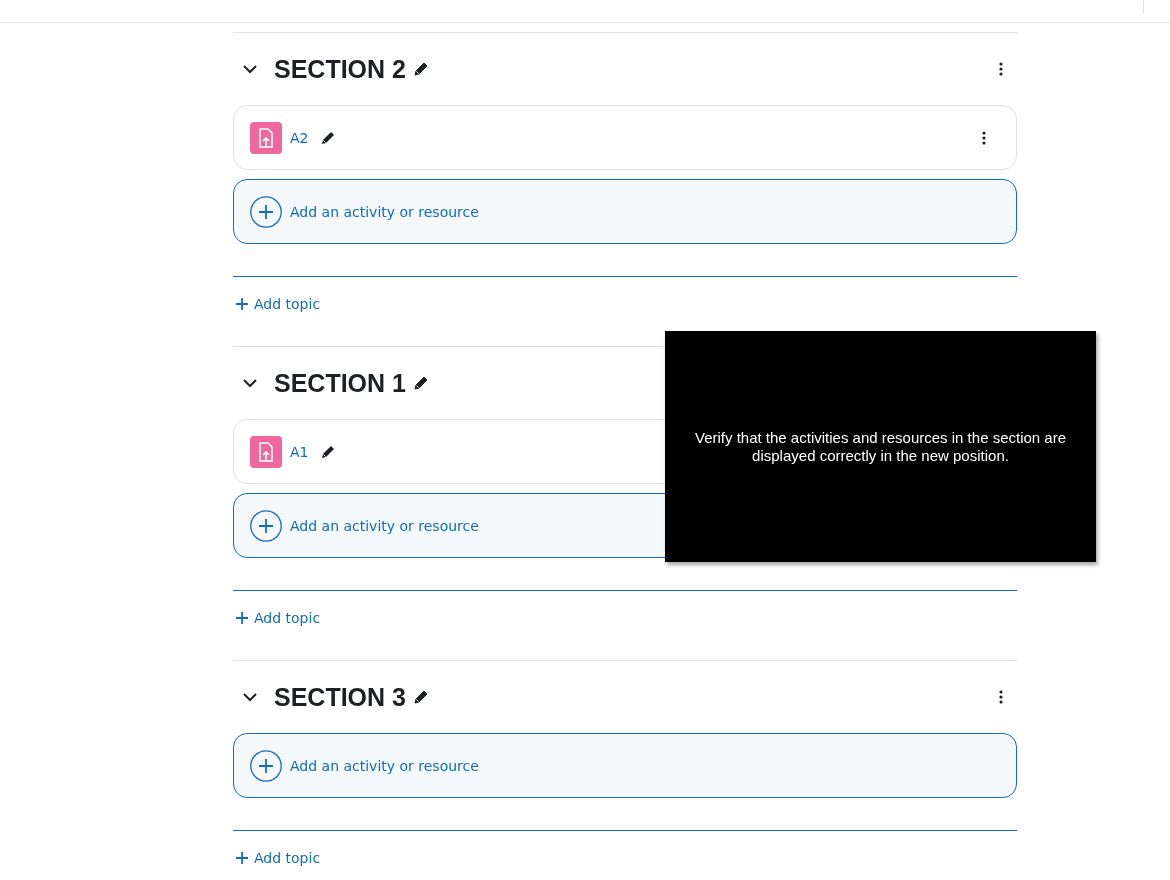 This screenshot has height=880, width=1170. What do you see at coordinates (340, 383) in the screenshot?
I see `section-title: SECTION 1` at bounding box center [340, 383].